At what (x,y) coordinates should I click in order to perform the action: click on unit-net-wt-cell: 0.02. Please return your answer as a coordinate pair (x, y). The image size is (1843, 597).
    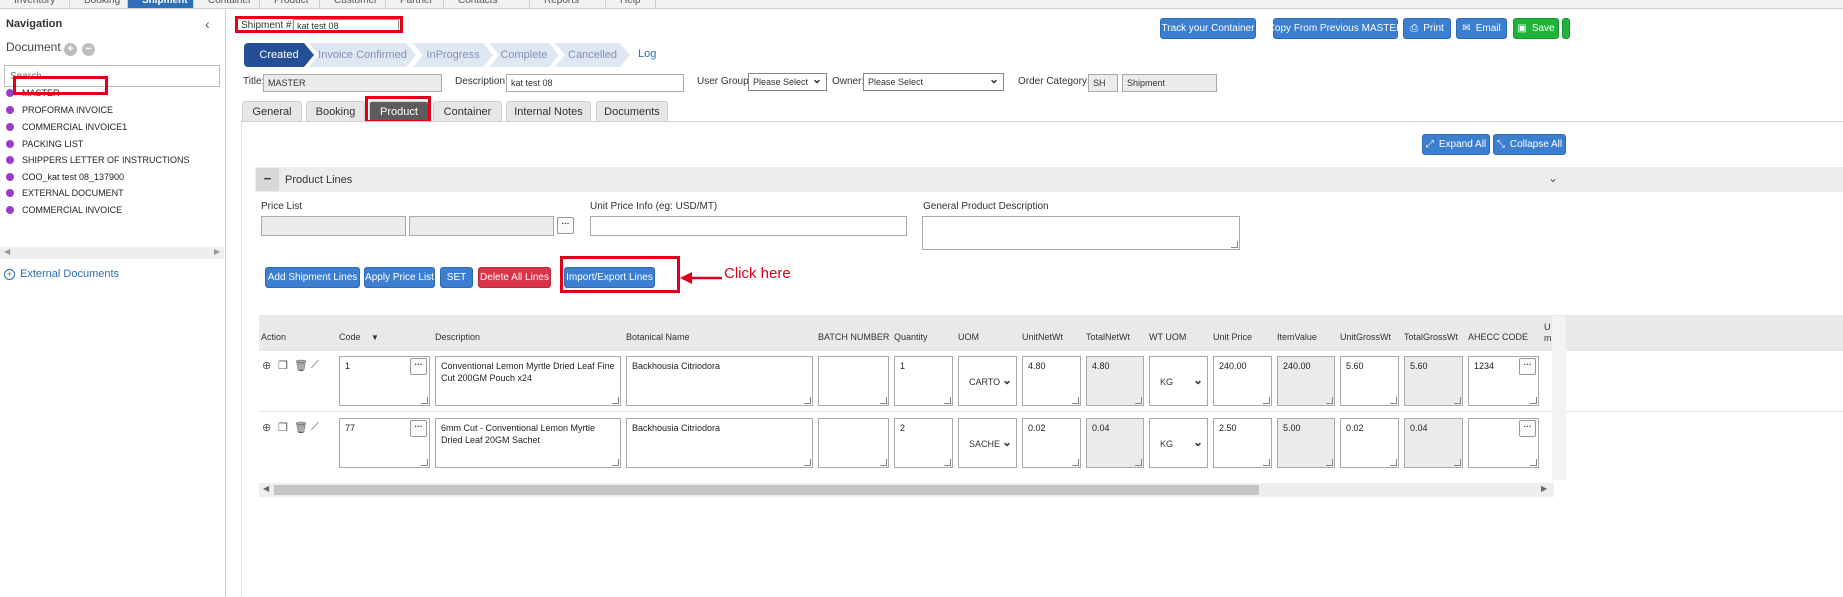
    Looking at the image, I should click on (1051, 443).